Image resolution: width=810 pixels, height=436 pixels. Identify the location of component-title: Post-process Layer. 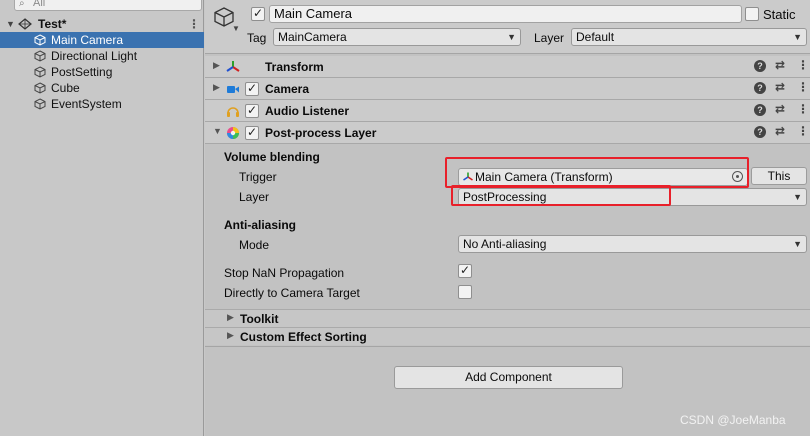
(321, 133).